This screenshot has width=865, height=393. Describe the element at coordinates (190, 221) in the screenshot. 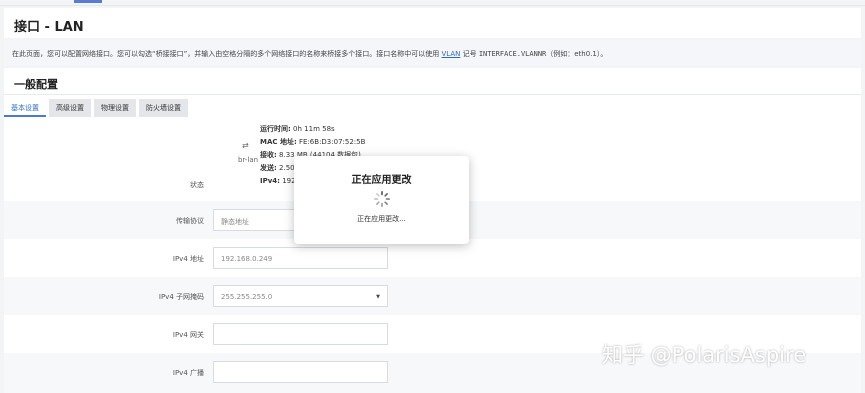

I see `protocol-label: 传输协议` at that location.